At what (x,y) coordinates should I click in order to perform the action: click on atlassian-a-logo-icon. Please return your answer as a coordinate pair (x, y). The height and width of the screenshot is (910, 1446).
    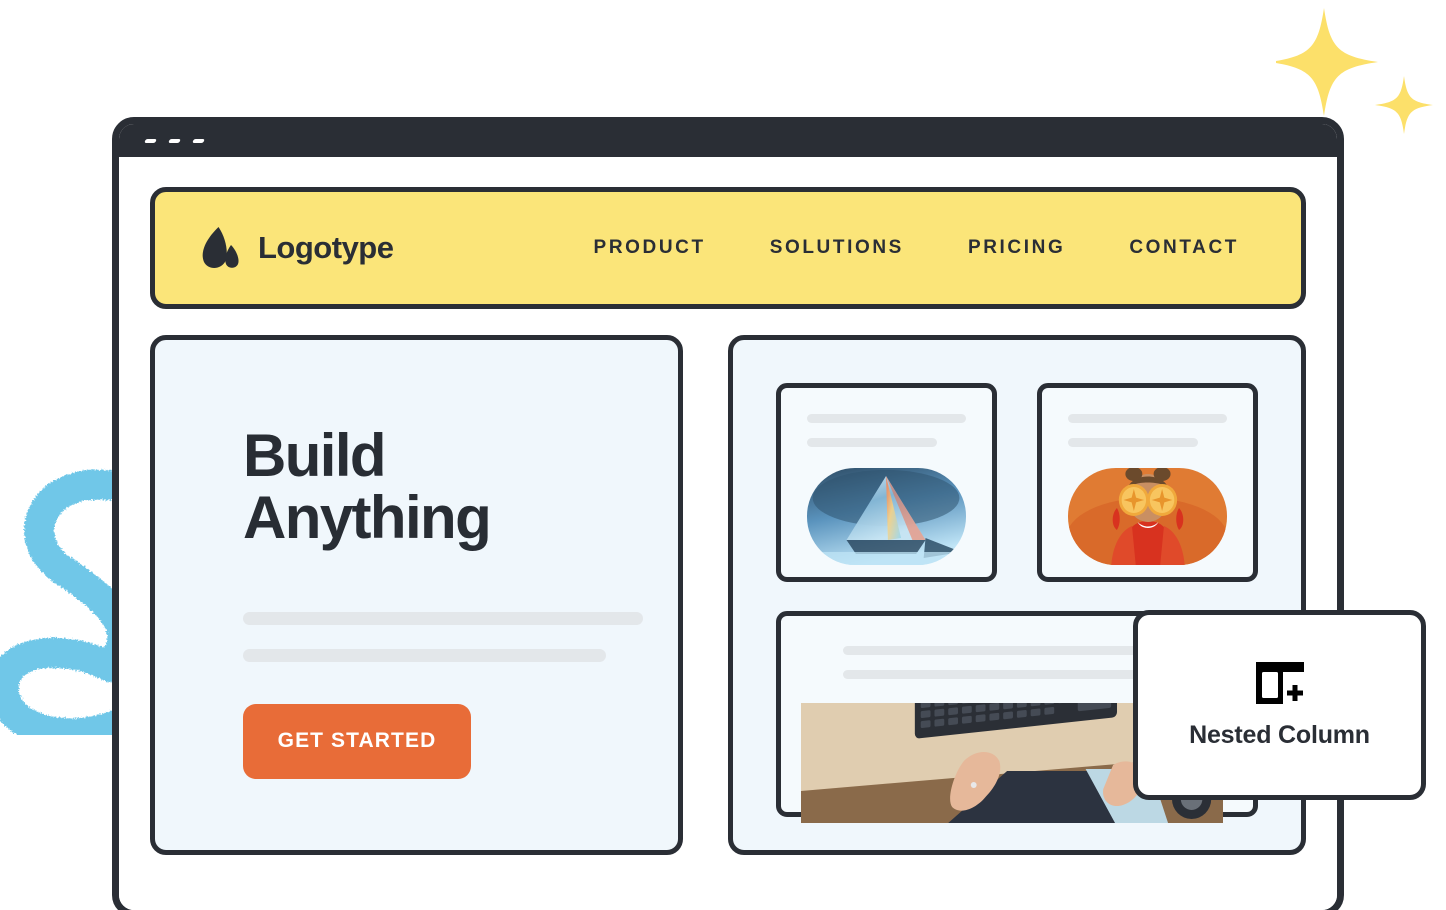
    Looking at the image, I should click on (220, 247).